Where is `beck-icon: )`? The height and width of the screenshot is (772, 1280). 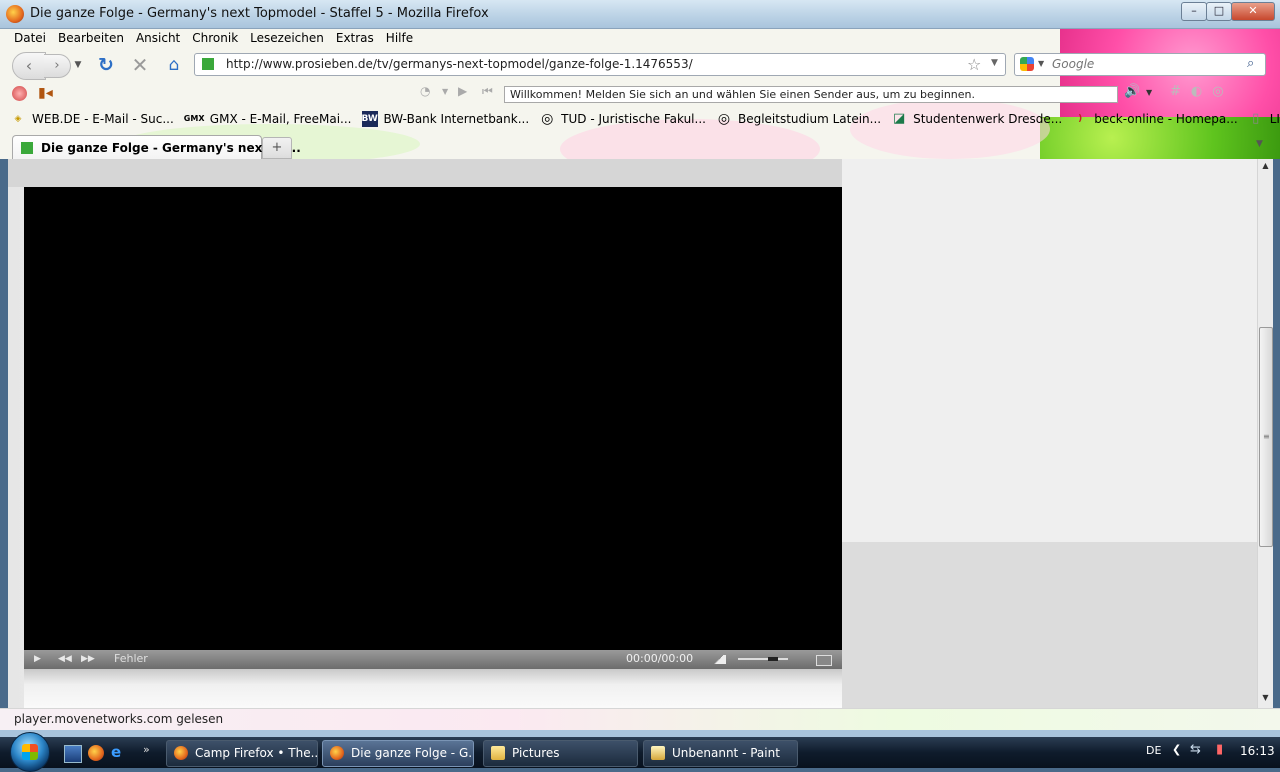 beck-icon: ) is located at coordinates (1080, 119).